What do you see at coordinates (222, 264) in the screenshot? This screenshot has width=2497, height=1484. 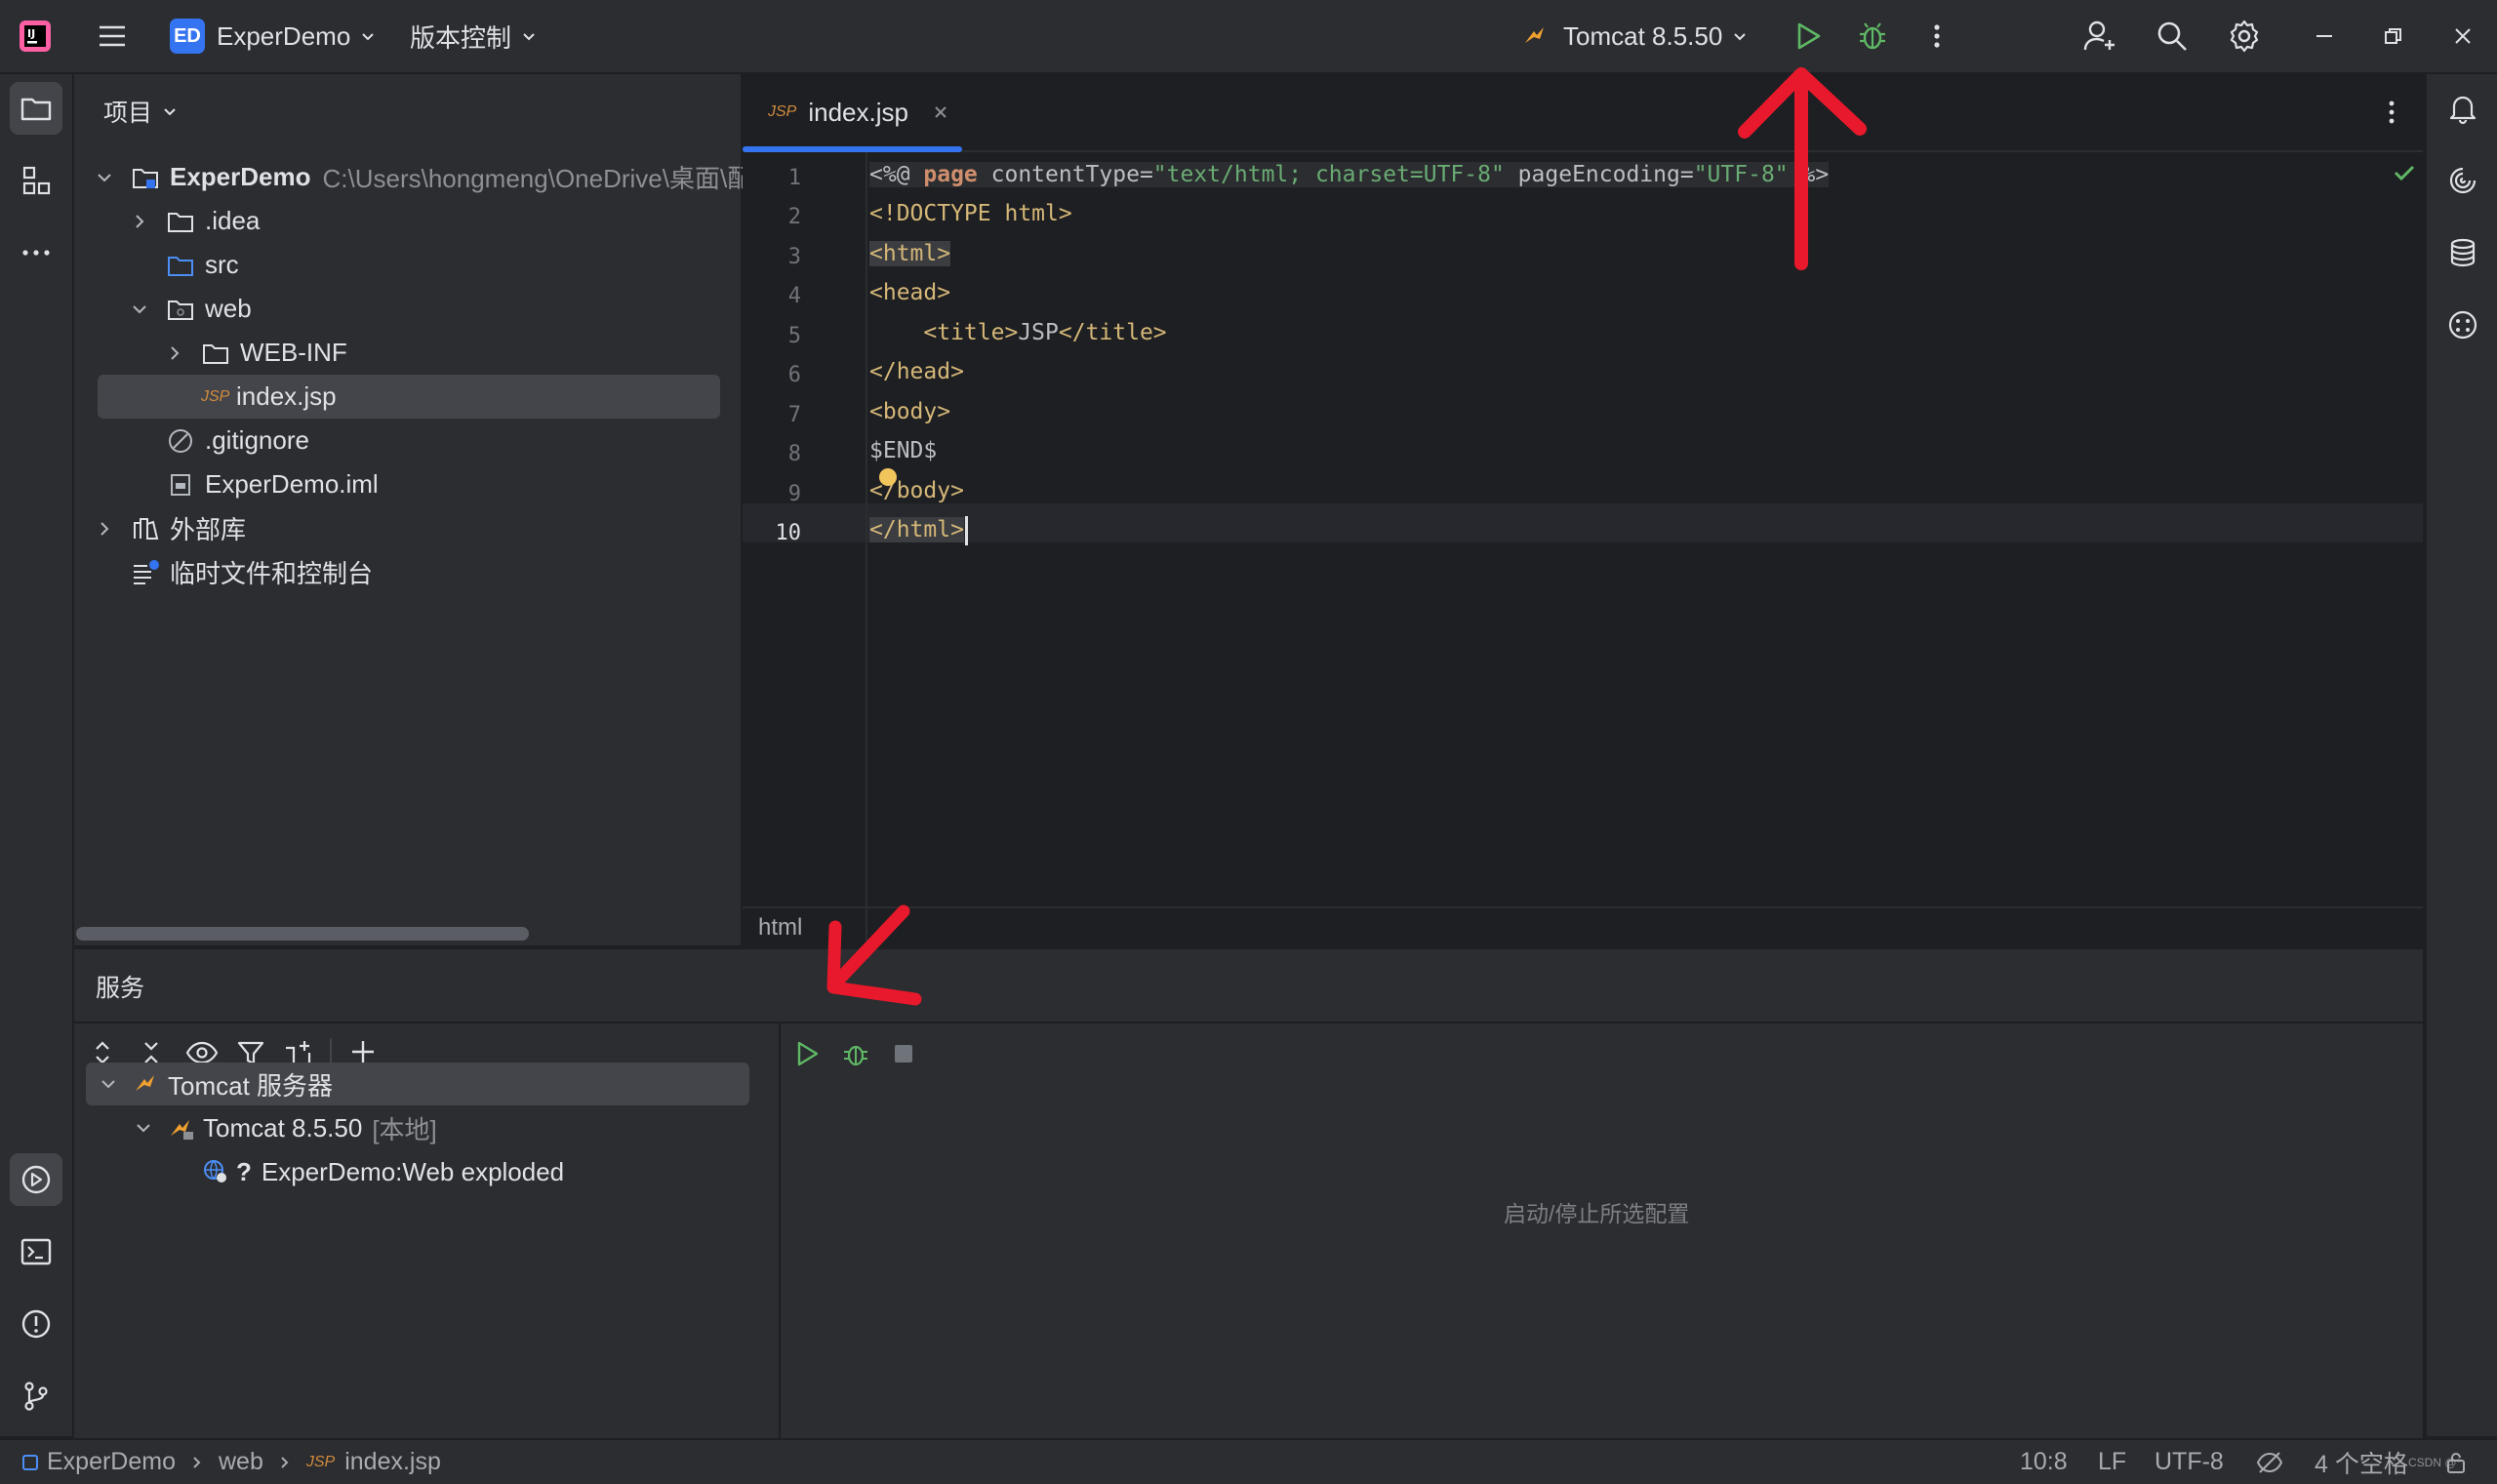 I see `tree-label: src` at bounding box center [222, 264].